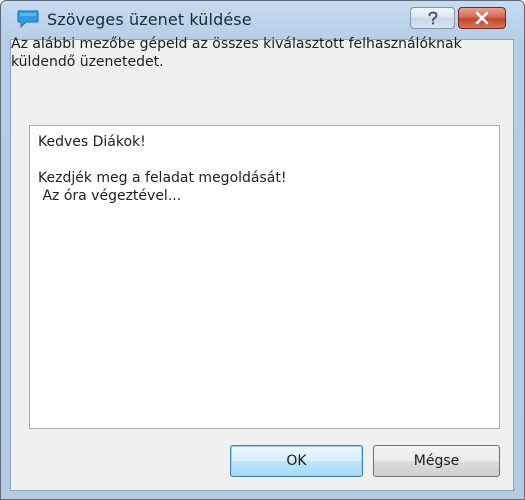 The image size is (525, 500). I want to click on help-button, so click(432, 18).